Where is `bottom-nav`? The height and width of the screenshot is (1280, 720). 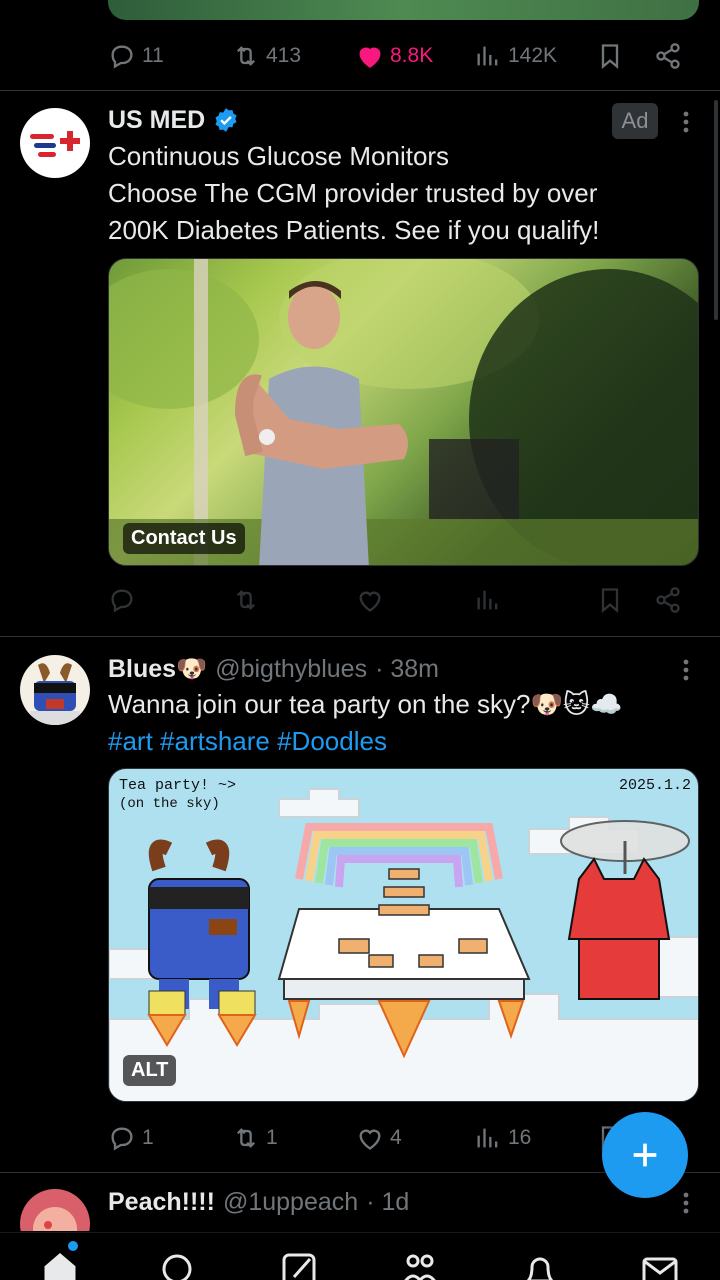 bottom-nav is located at coordinates (360, 1256).